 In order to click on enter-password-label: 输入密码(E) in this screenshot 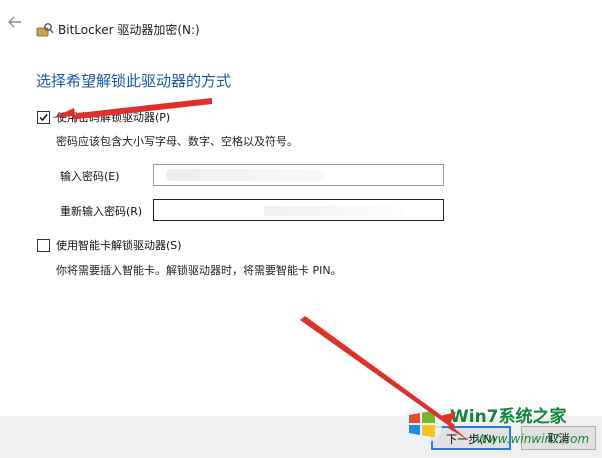, I will do `click(90, 176)`.